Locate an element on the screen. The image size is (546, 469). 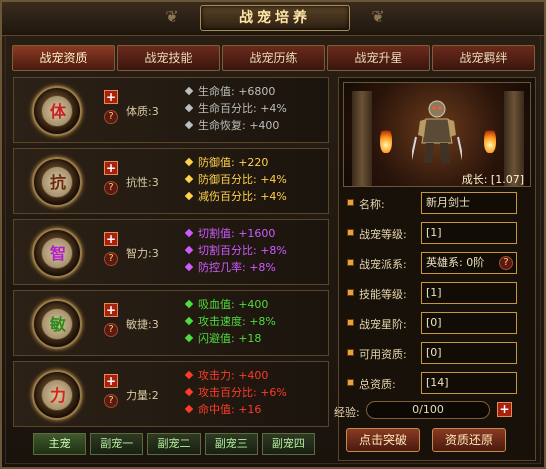
attribute-glyph: 力 is located at coordinates (57, 395).